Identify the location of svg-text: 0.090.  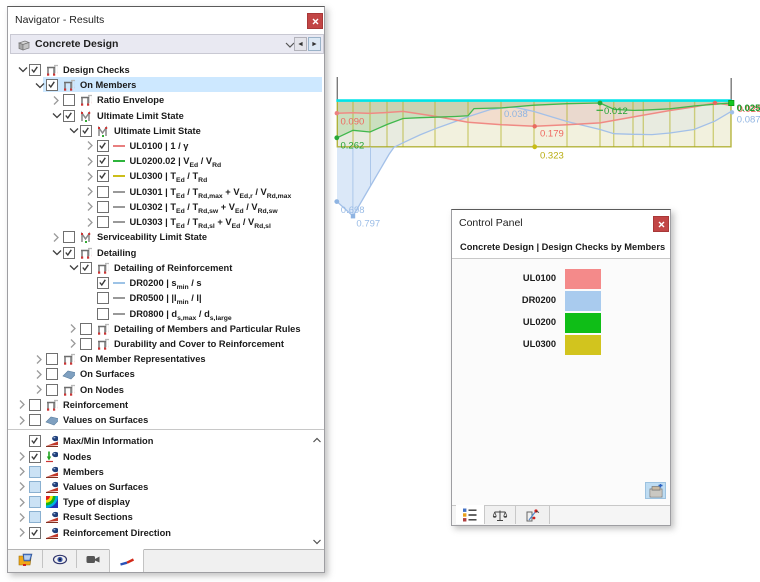
(353, 121).